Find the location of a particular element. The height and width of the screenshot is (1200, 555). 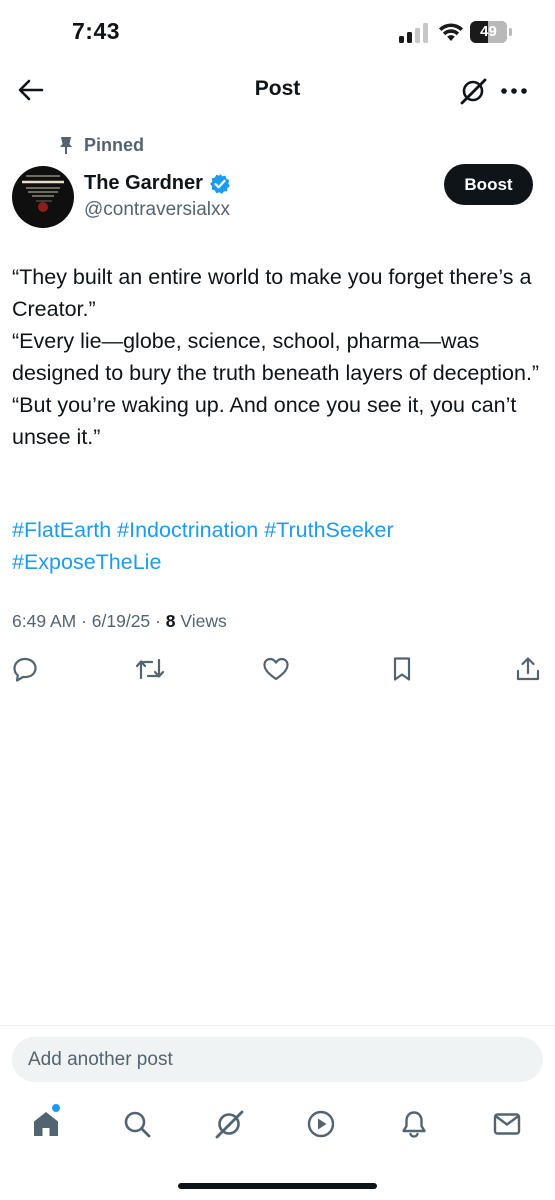

reply-button is located at coordinates (25, 669).